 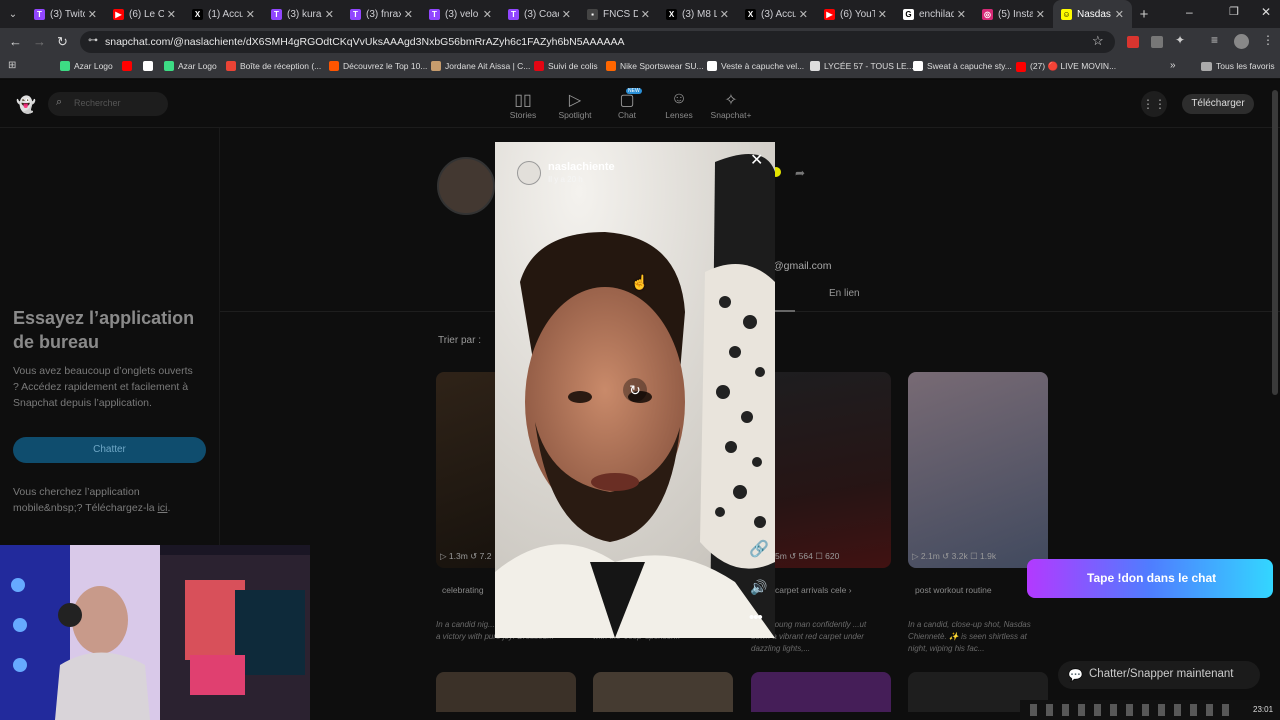 What do you see at coordinates (1238, 66) in the screenshot?
I see `all-bookmarks: Tous les favoris` at bounding box center [1238, 66].